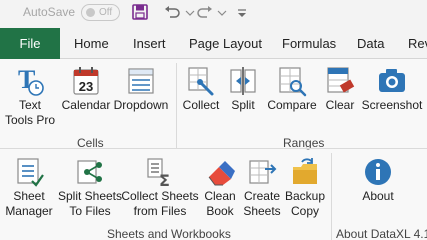 The image size is (427, 240). Describe the element at coordinates (201, 105) in the screenshot. I see `collect-label: Collect` at that location.